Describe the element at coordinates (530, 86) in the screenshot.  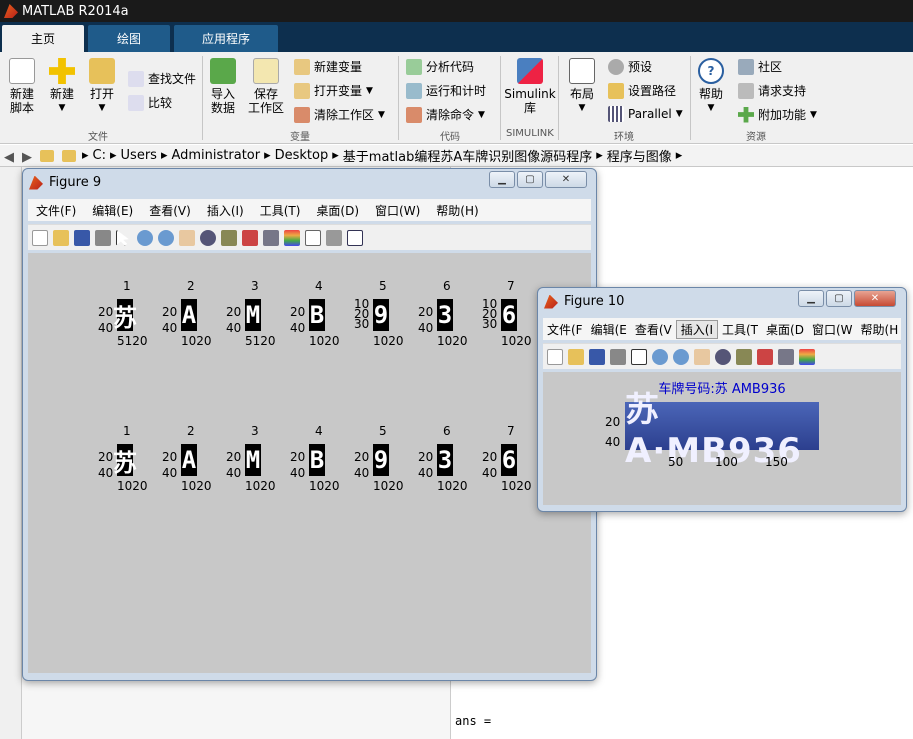
I see `simulink-library-button: Simulink 库` at that location.